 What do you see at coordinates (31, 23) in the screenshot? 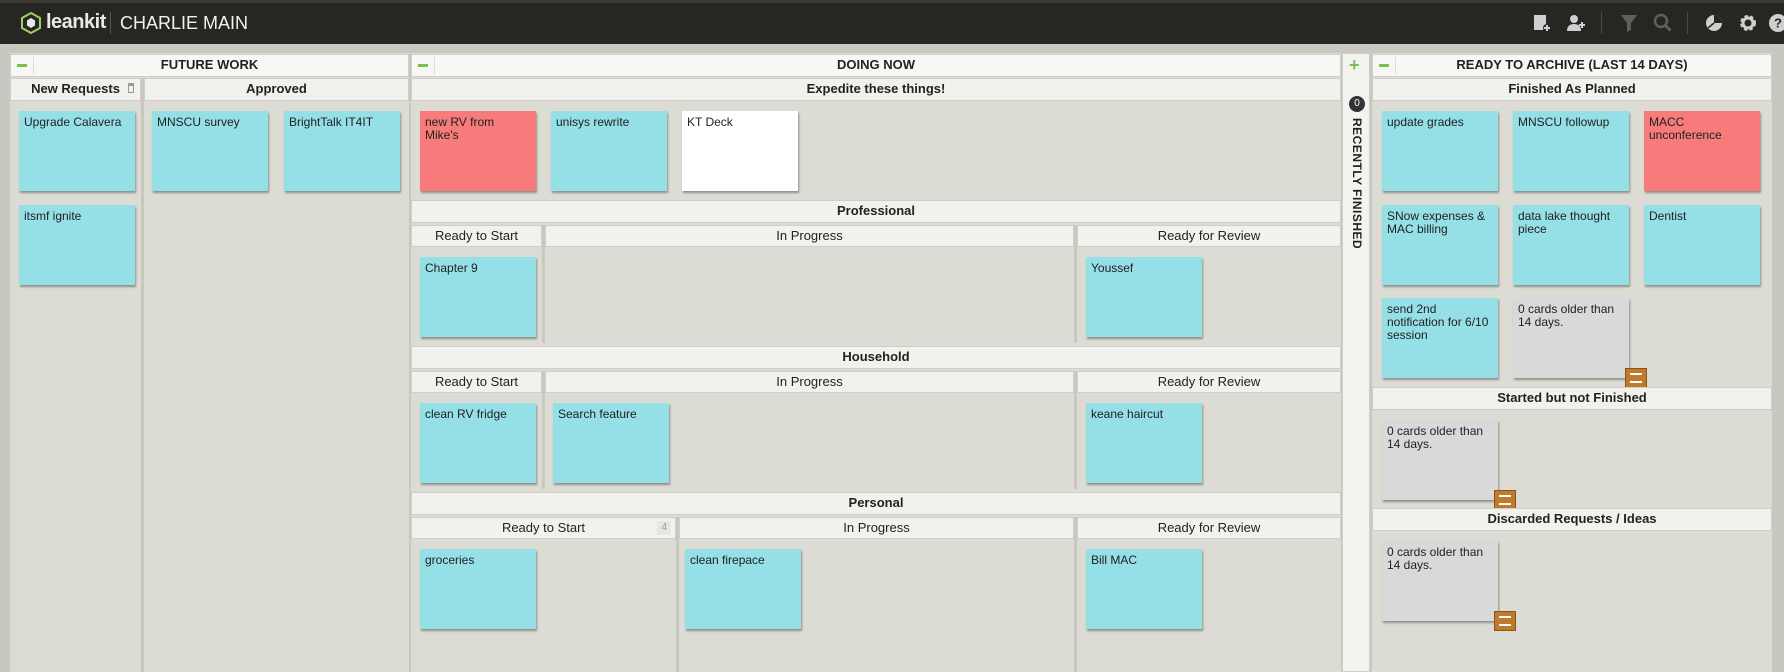
I see `leankit-logo-icon` at bounding box center [31, 23].